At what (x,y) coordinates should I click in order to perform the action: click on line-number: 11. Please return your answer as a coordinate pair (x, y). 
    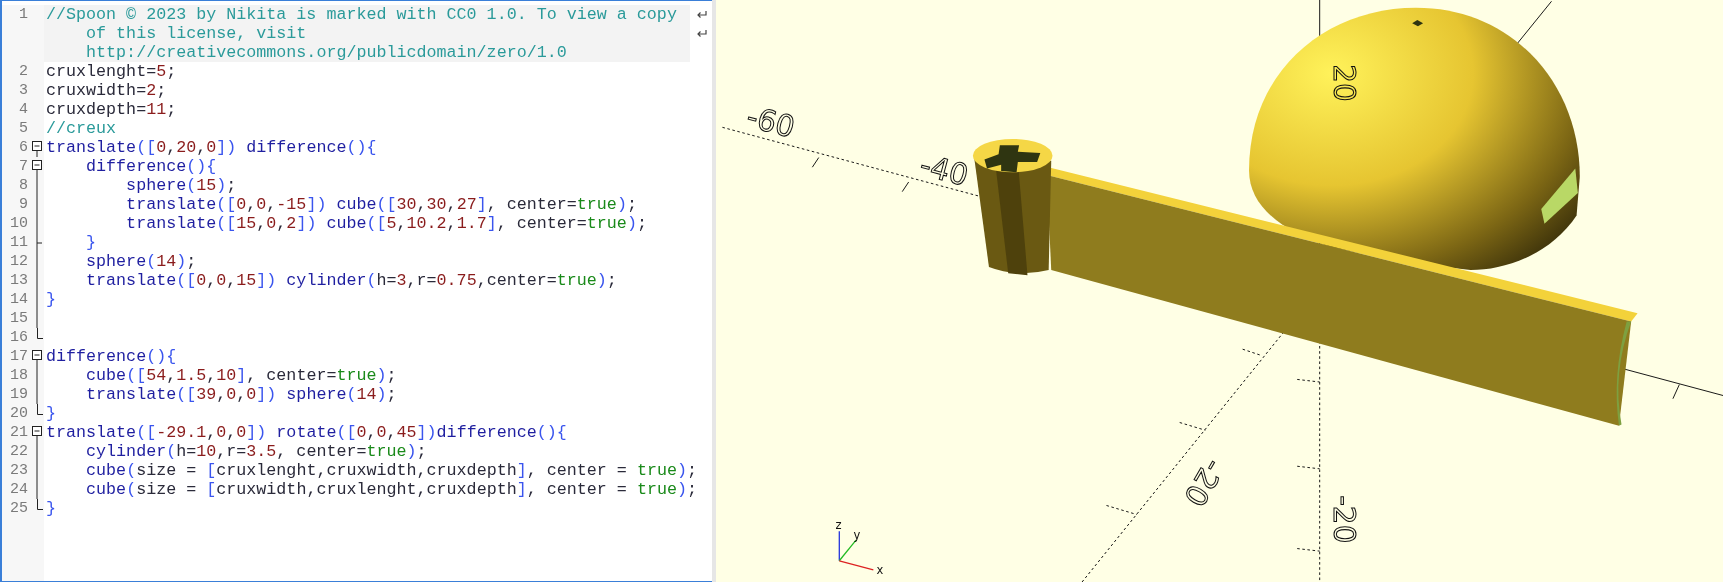
    Looking at the image, I should click on (18, 242).